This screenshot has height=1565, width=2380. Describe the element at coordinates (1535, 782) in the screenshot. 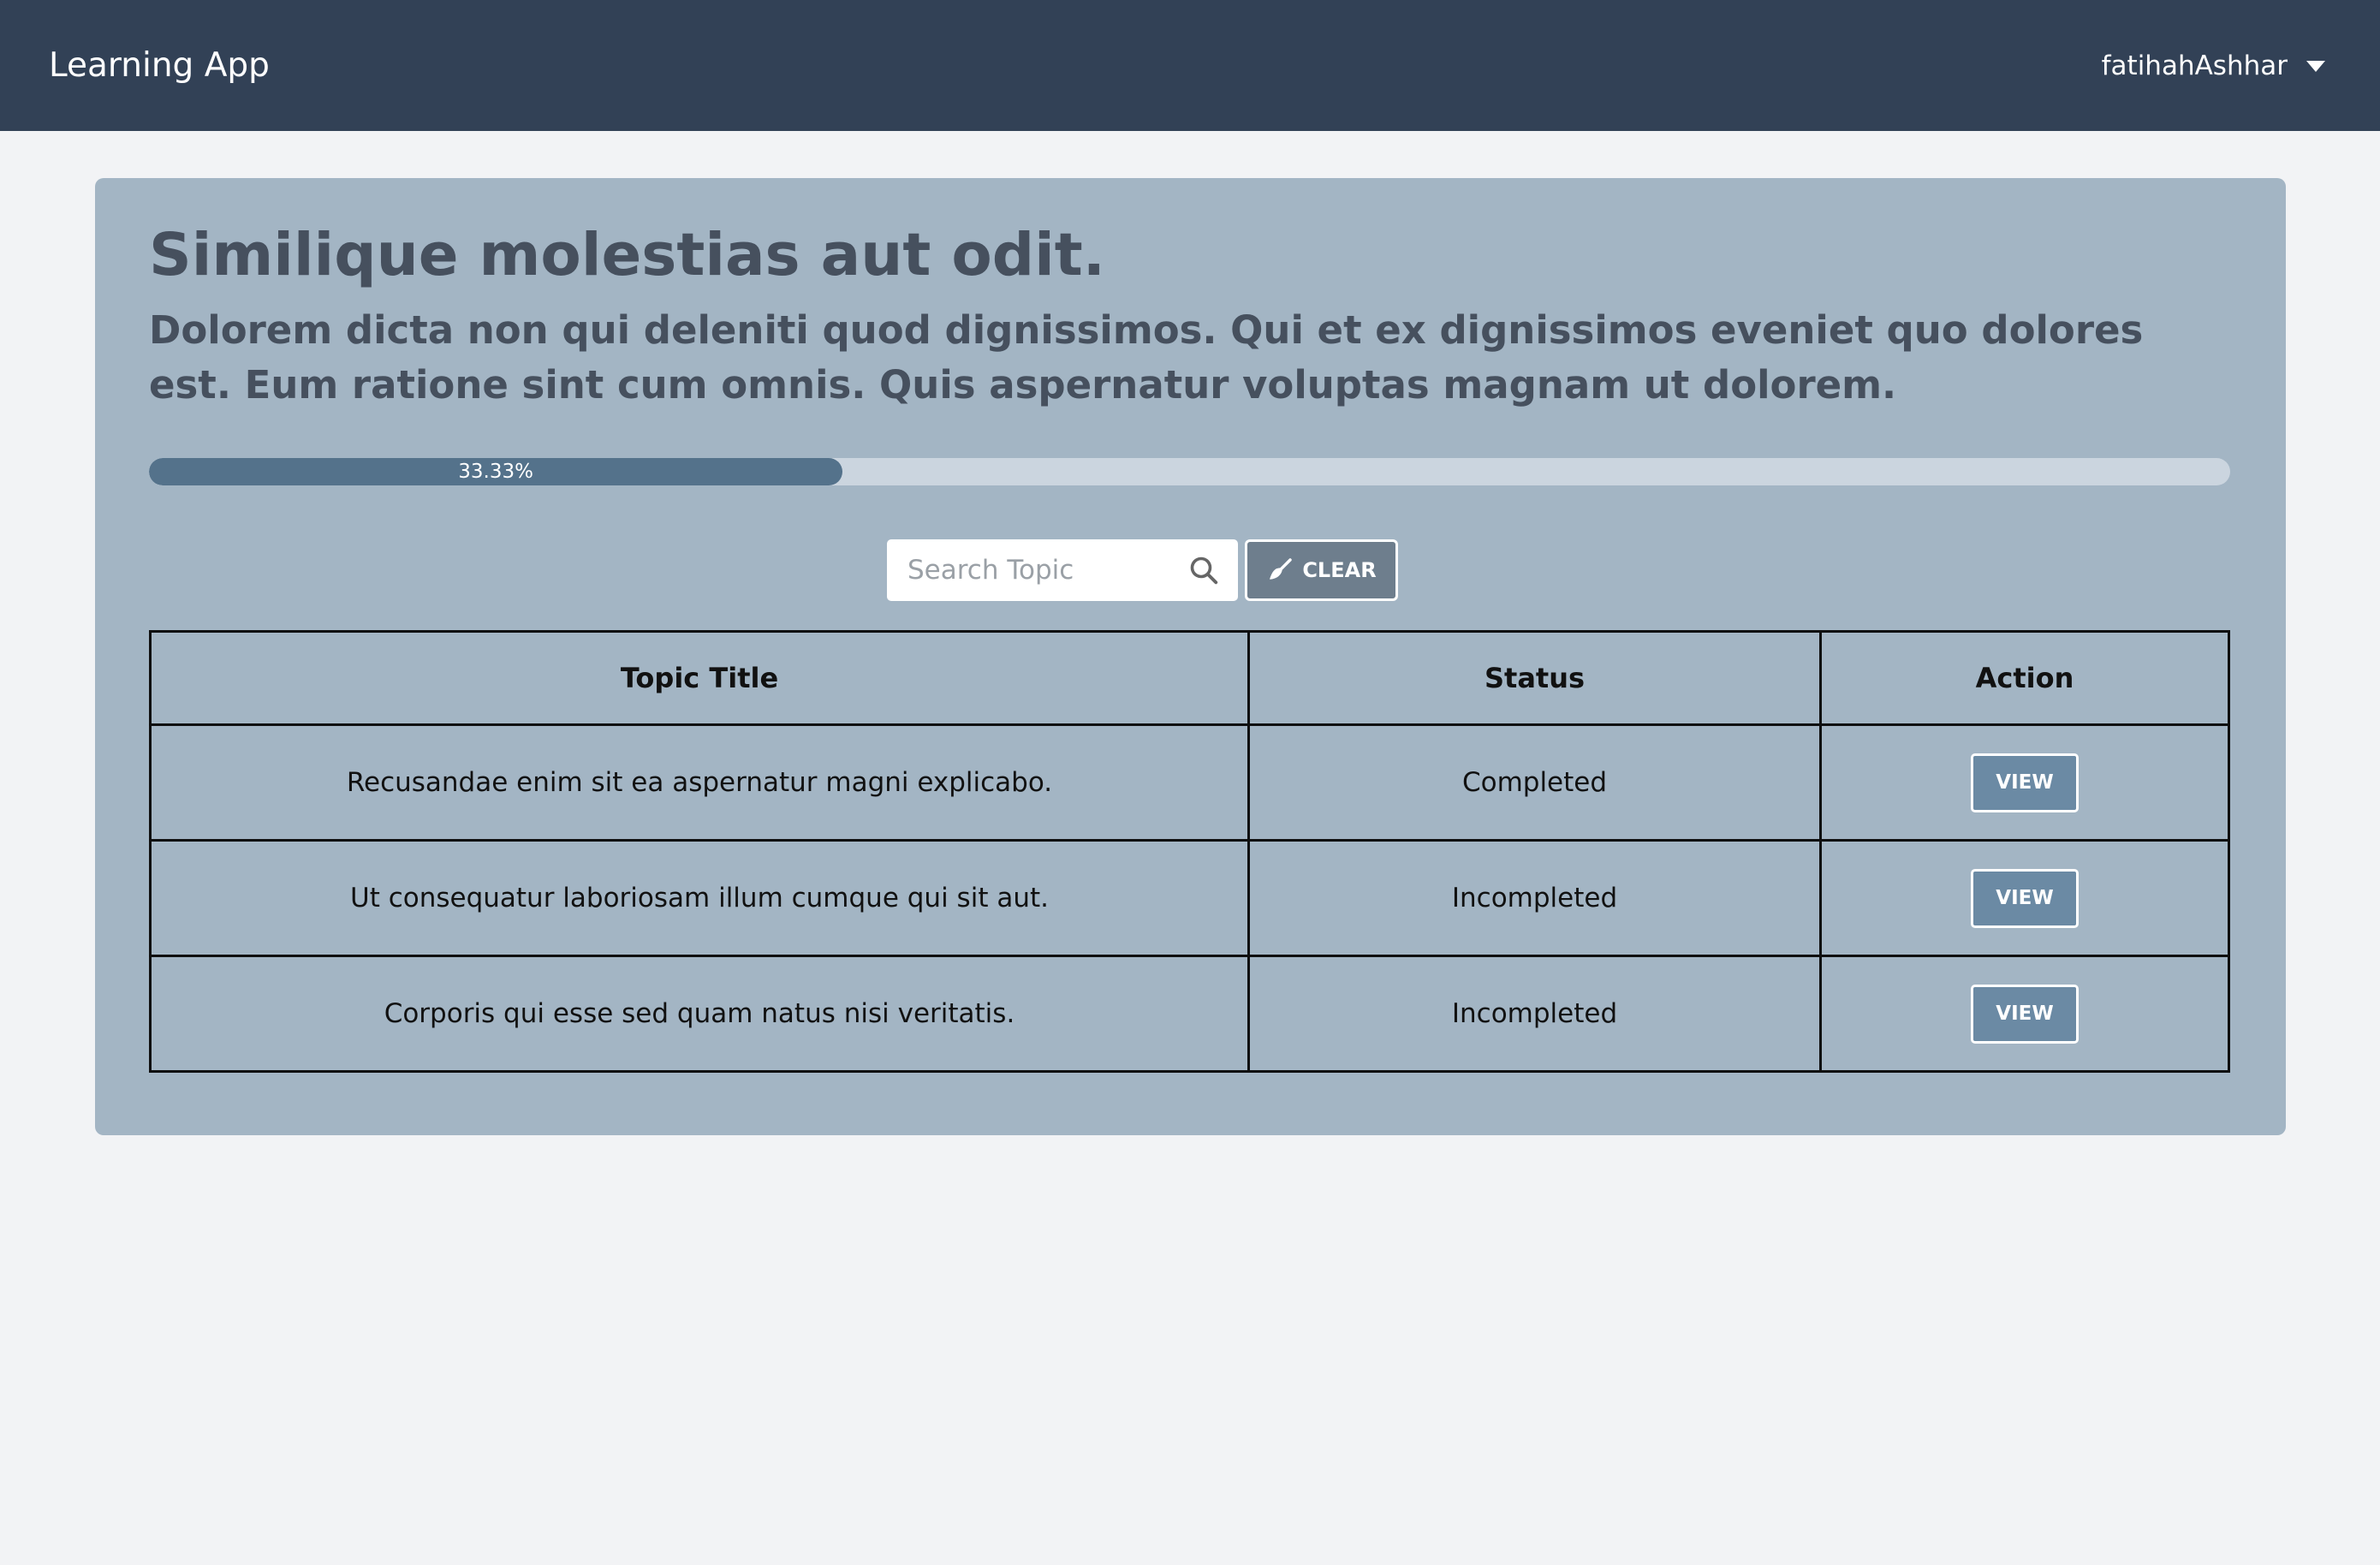

I see `row-status: Completed` at that location.